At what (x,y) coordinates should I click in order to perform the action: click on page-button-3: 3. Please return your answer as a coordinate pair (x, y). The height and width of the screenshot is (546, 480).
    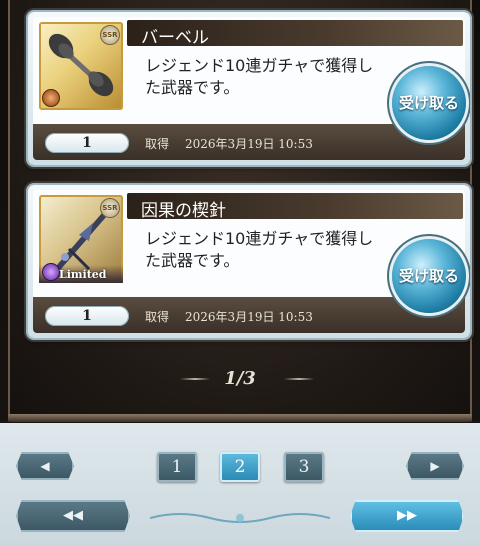
    Looking at the image, I should click on (304, 467).